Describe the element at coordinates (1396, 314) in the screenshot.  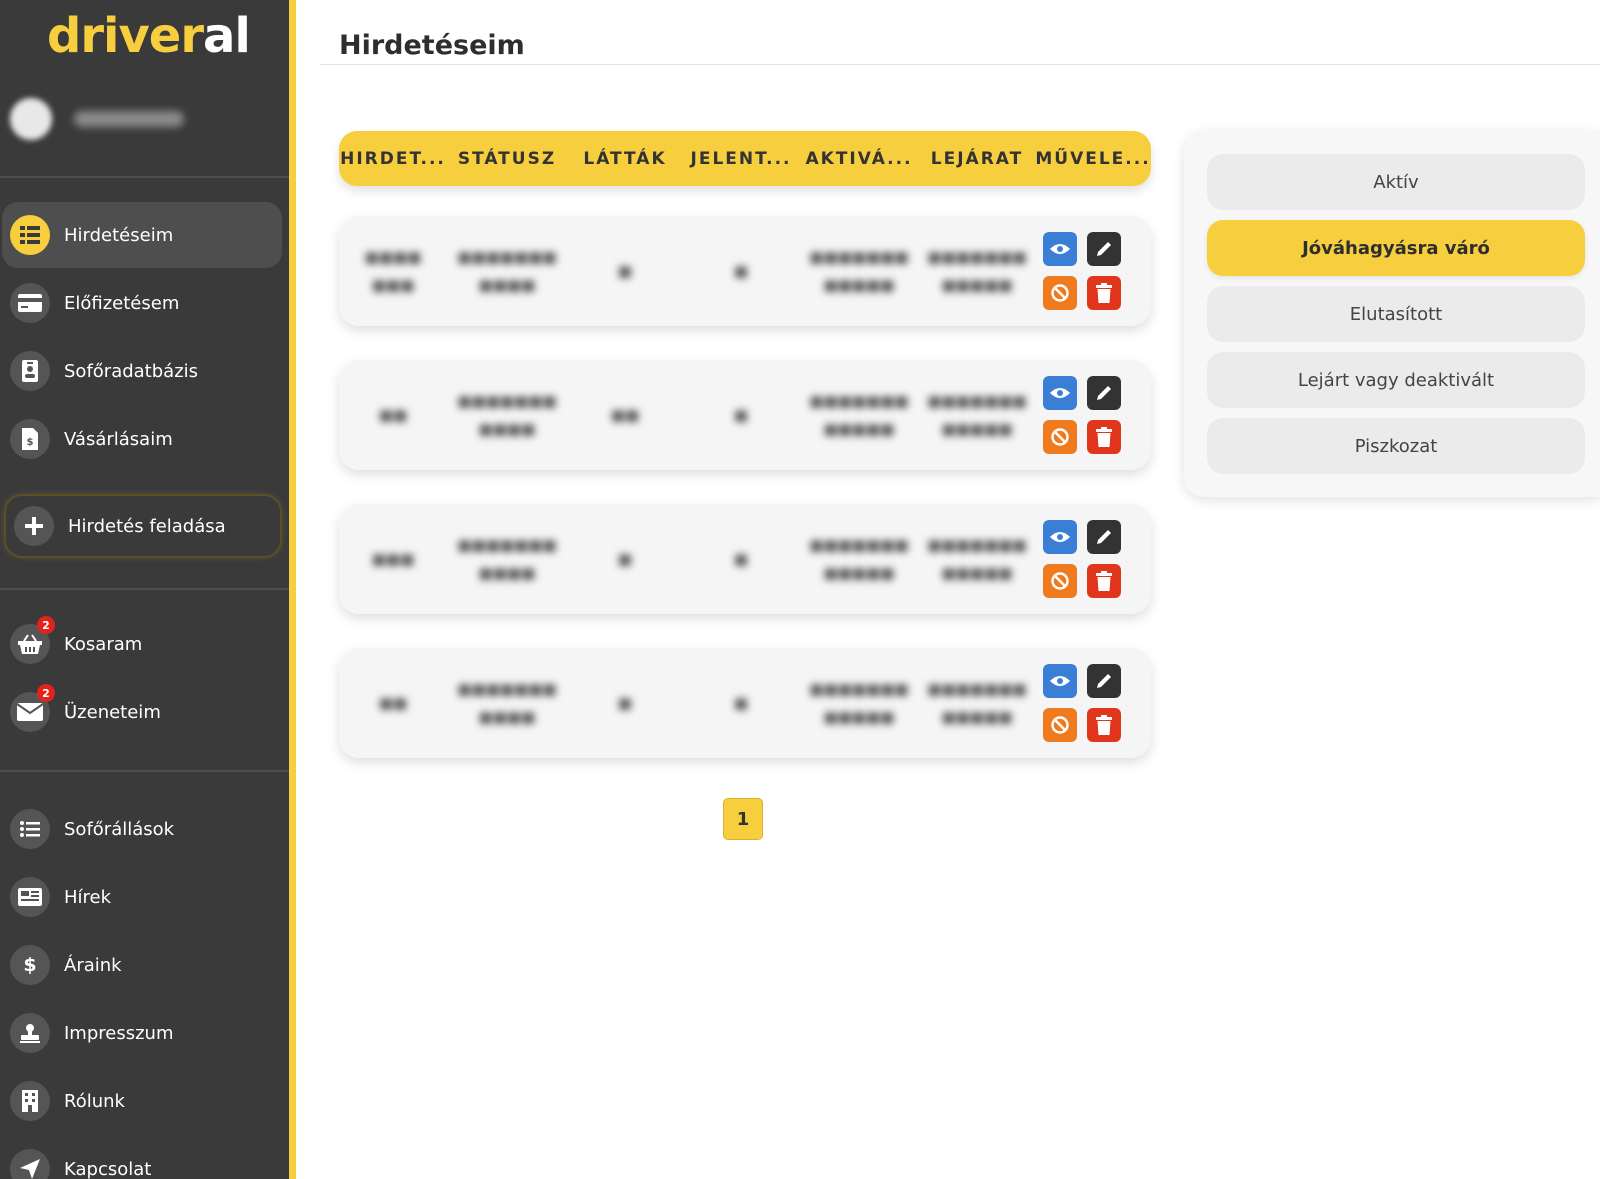
I see `filter-rejected: Elutasított` at that location.